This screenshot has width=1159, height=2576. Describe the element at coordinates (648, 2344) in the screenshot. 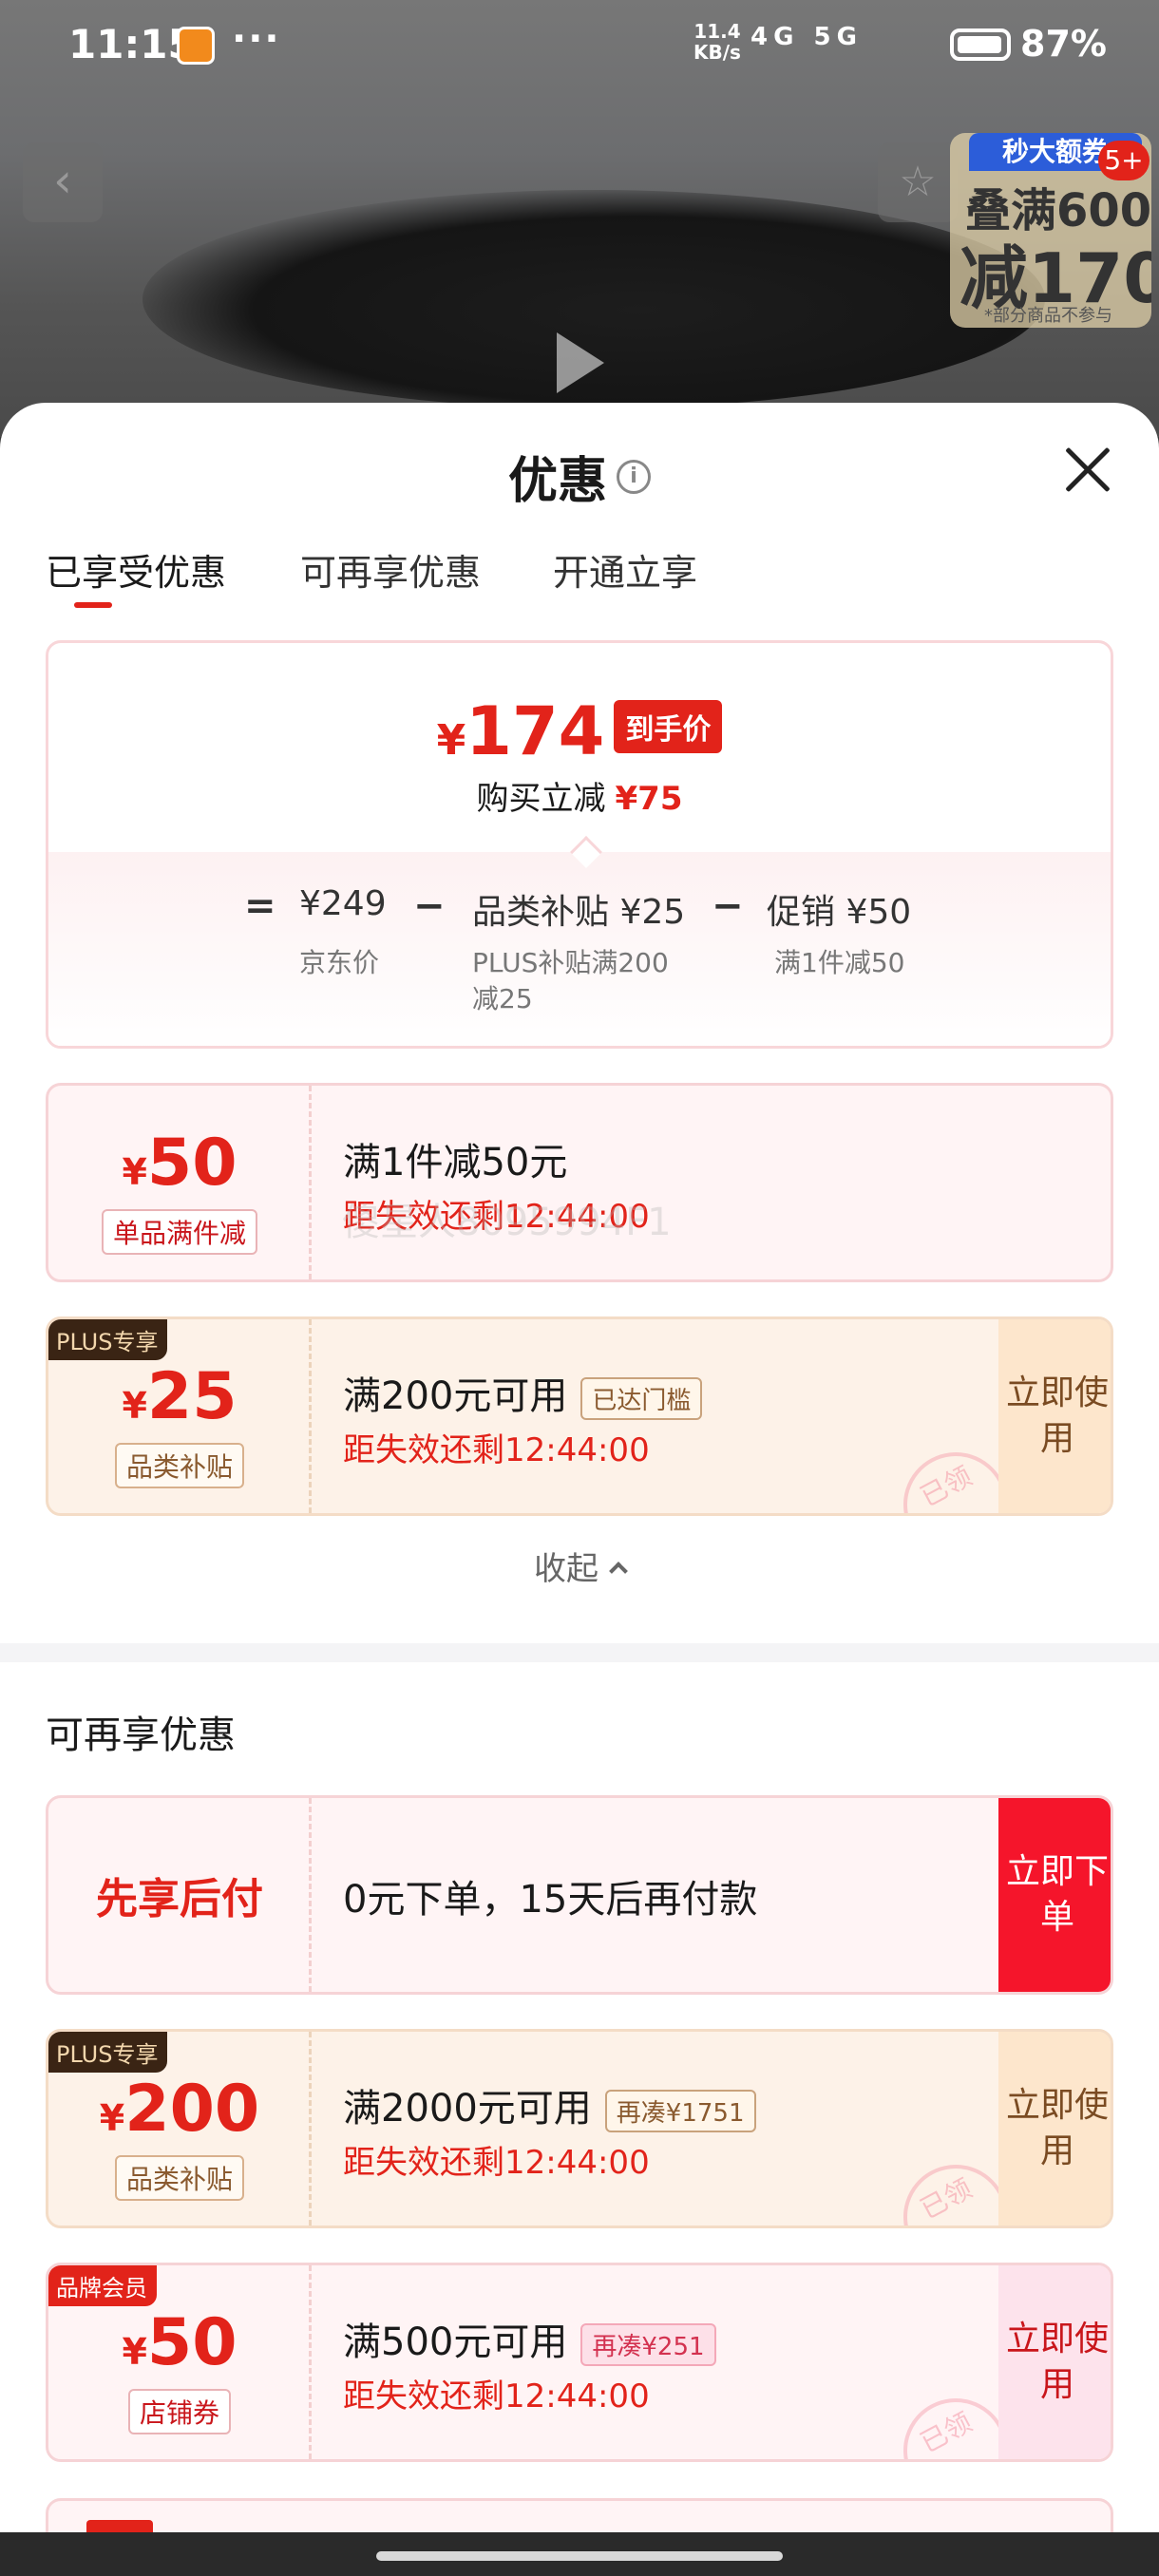

I see `remaining-chip: 再凑¥251` at that location.